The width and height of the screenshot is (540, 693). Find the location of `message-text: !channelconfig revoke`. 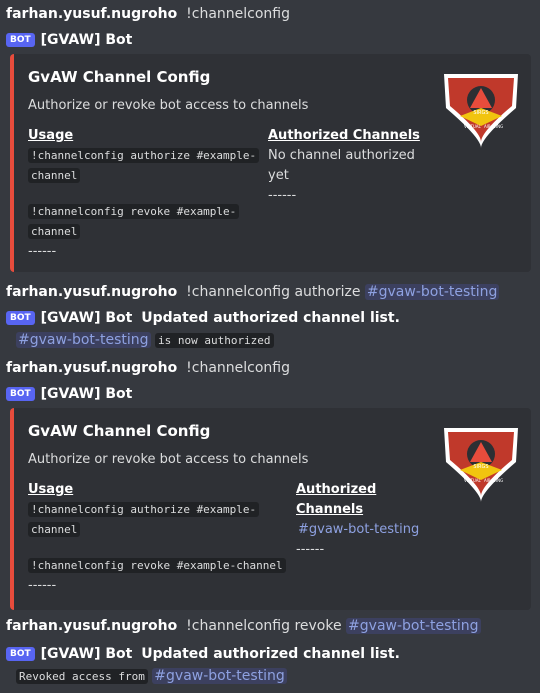

message-text: !channelconfig revoke is located at coordinates (264, 626).